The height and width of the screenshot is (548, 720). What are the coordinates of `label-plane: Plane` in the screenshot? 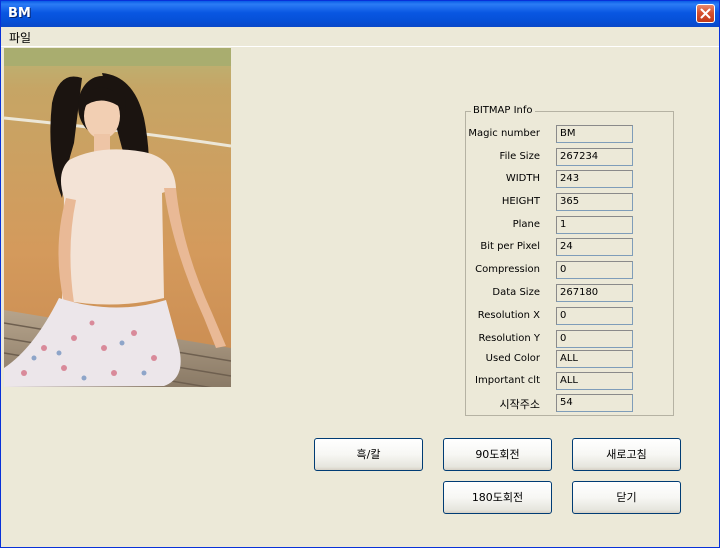 It's located at (526, 224).